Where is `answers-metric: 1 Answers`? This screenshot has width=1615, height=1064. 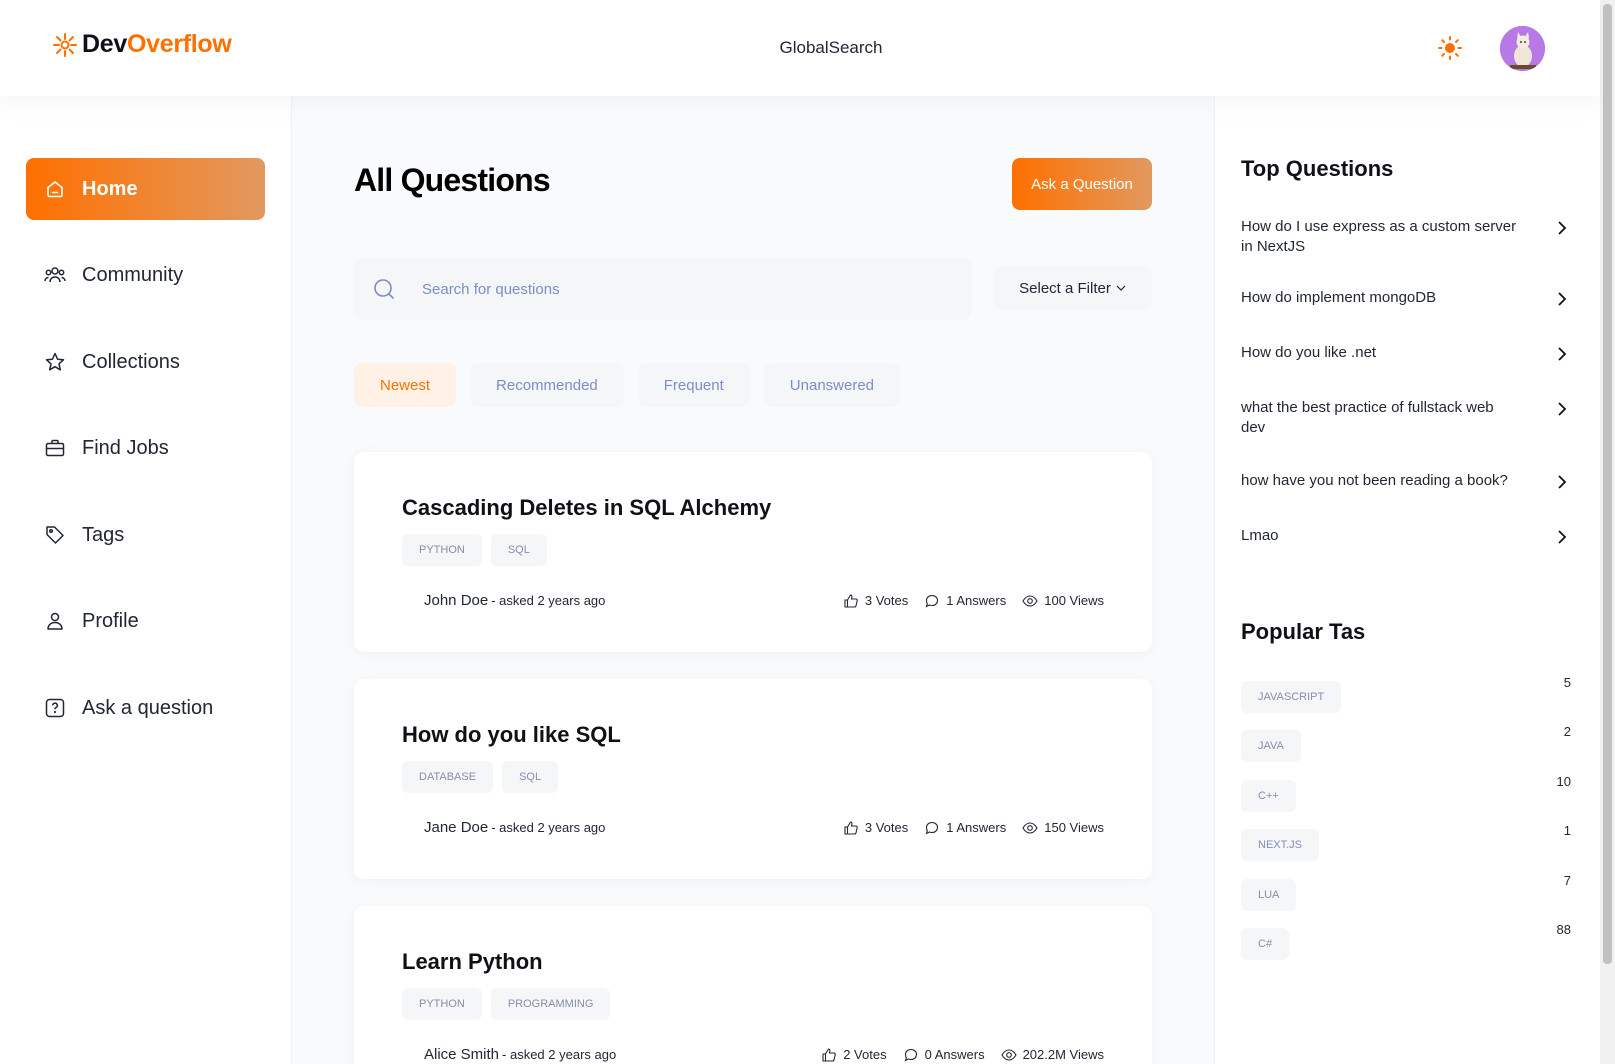
answers-metric: 1 Answers is located at coordinates (965, 601).